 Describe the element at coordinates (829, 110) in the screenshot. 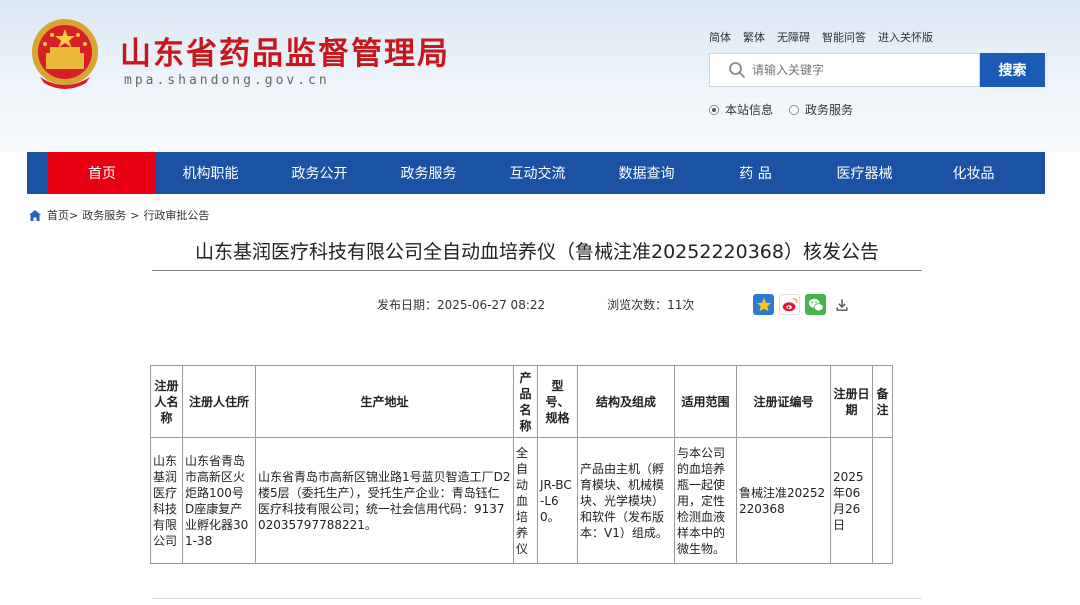

I see `scope-label-services: 政务服务` at that location.